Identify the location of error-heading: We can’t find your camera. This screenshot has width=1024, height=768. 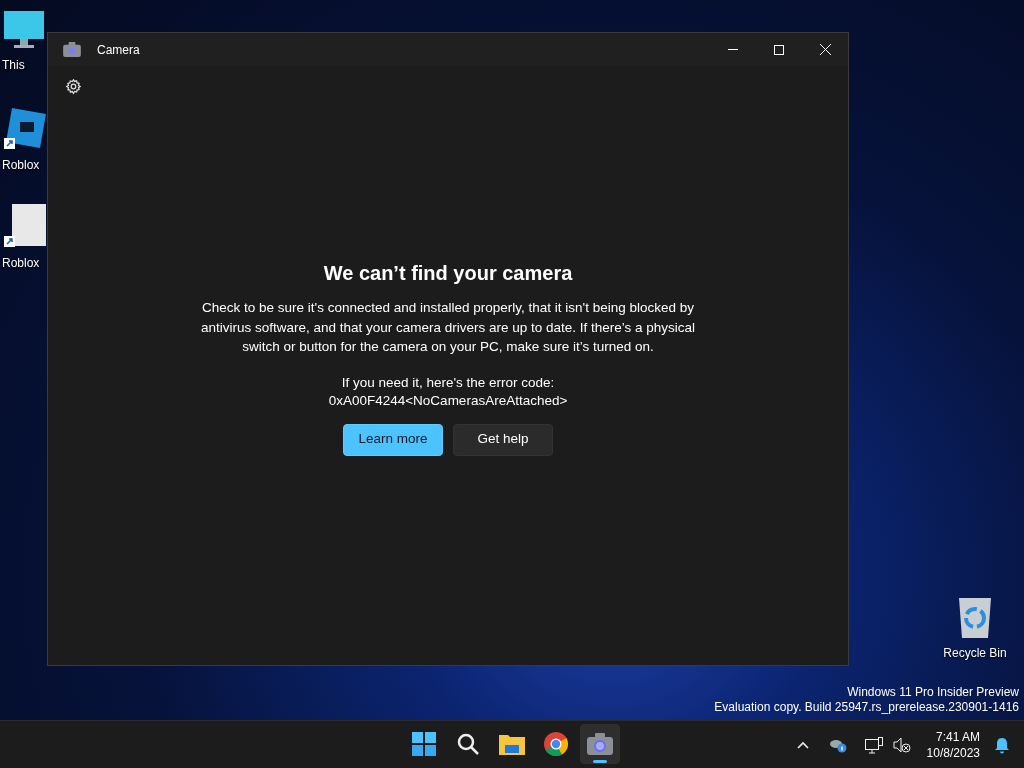
(448, 273).